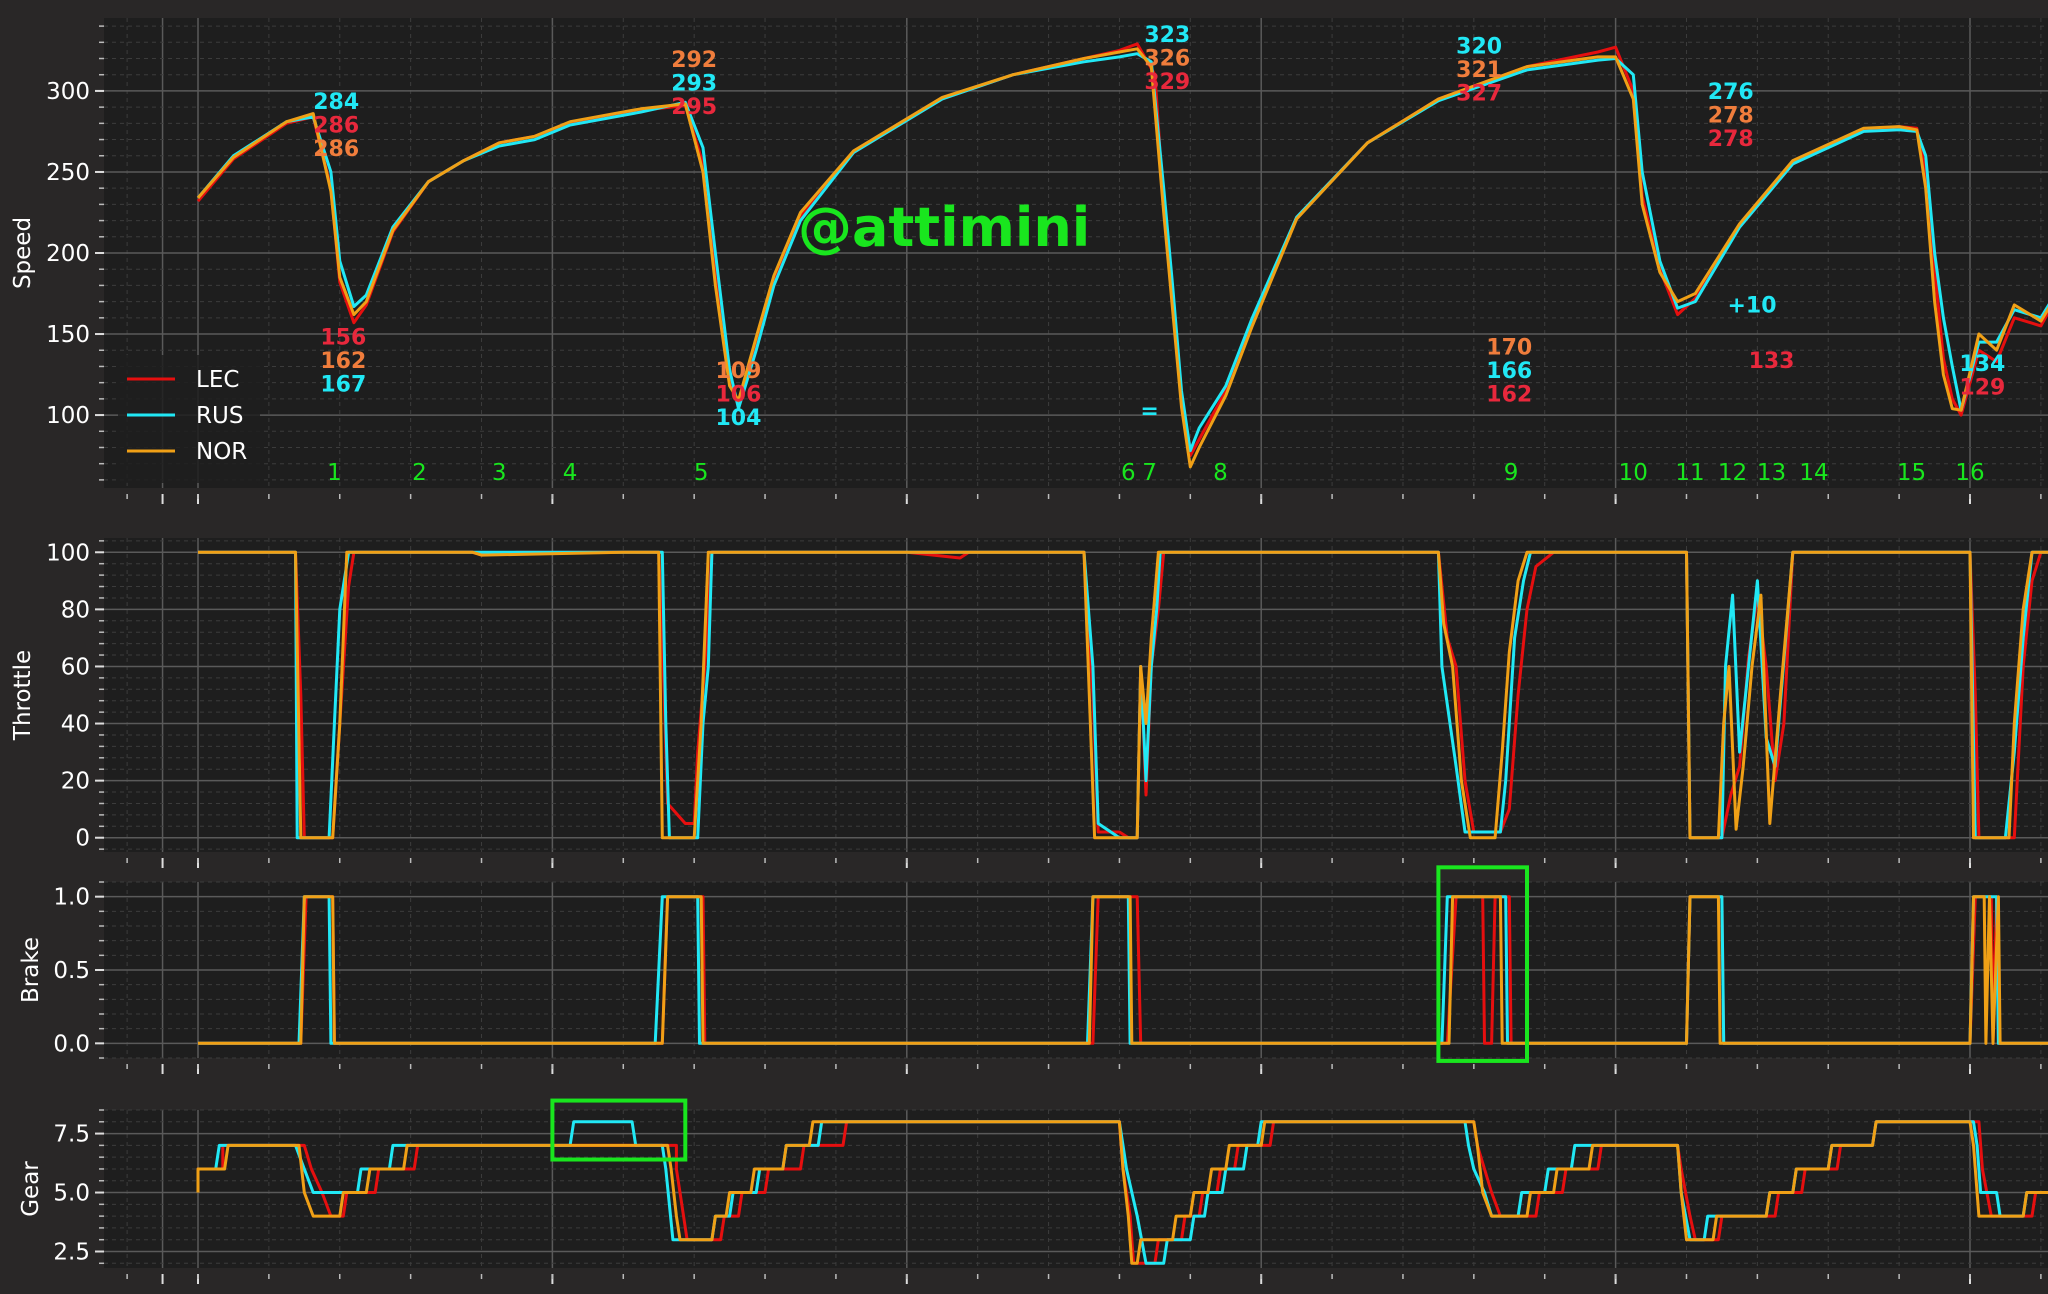 The height and width of the screenshot is (1294, 2048). Describe the element at coordinates (1033, 1191) in the screenshot. I see `panel-gear: 2.5 5.0 7.5 Gear` at that location.